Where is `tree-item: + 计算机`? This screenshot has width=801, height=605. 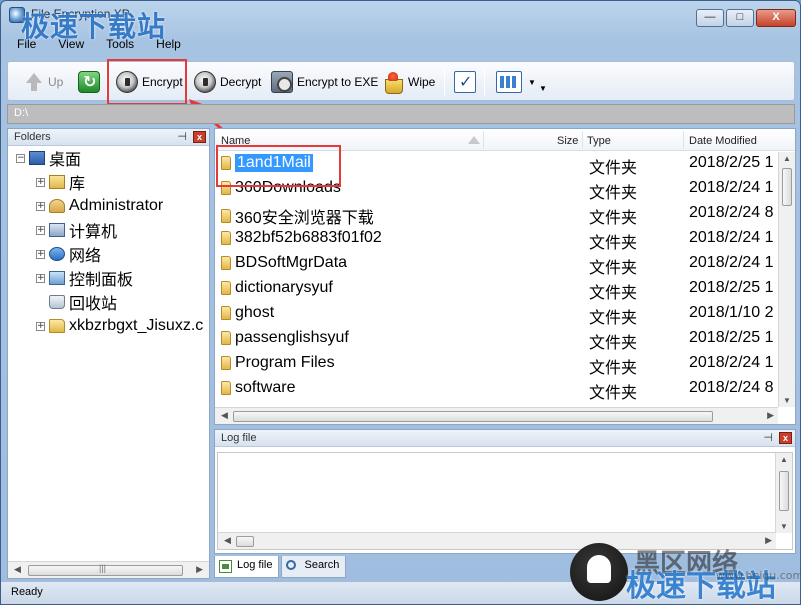 tree-item: + 计算机 is located at coordinates (76, 230).